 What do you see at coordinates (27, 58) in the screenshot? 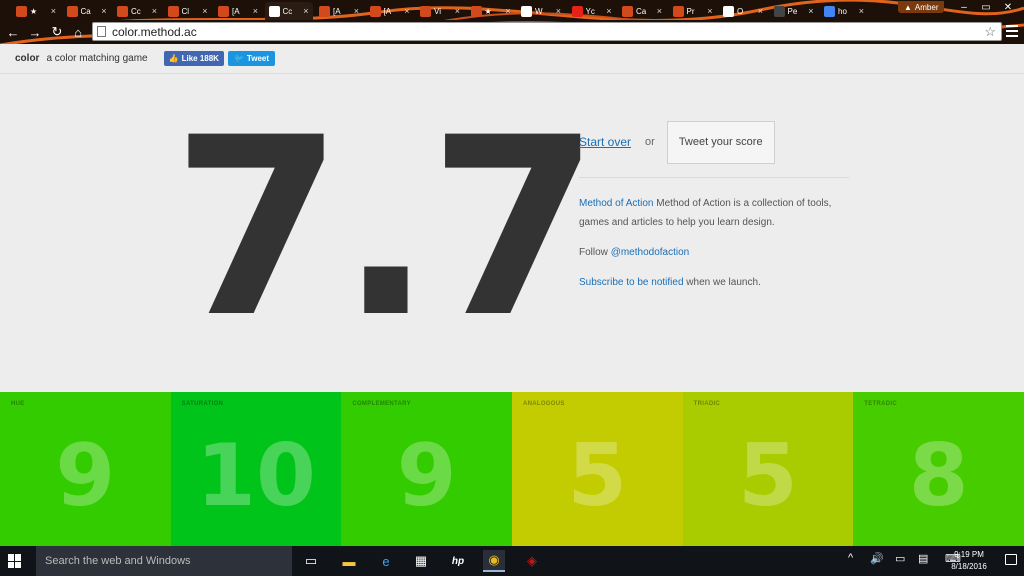
I see `site-logo: color` at bounding box center [27, 58].